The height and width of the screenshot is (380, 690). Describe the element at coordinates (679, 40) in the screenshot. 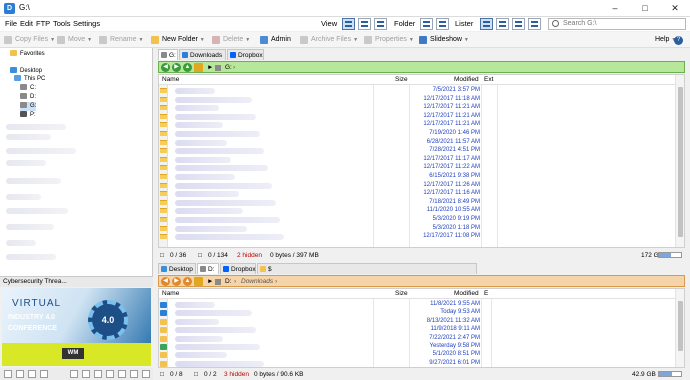

I see `help-icon: ?` at that location.